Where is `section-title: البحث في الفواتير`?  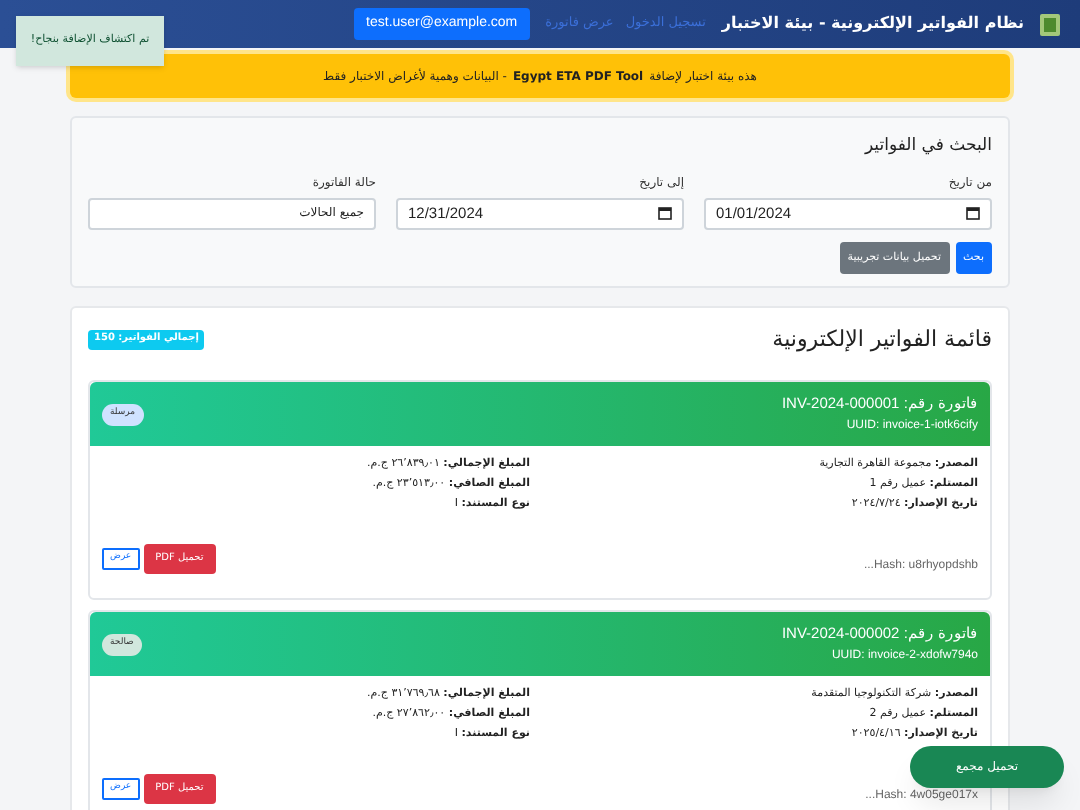 section-title: البحث في الفواتير is located at coordinates (927, 147).